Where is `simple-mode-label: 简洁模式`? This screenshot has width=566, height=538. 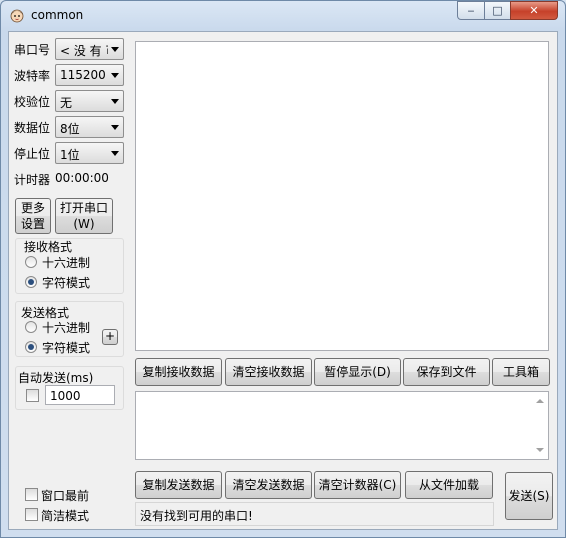
simple-mode-label: 简洁模式 is located at coordinates (65, 516).